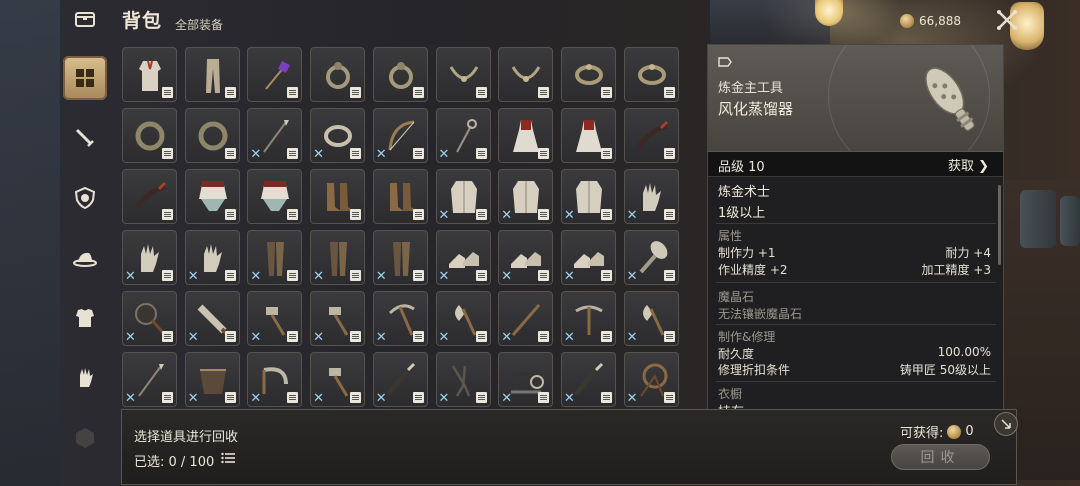 This screenshot has height=486, width=1080. I want to click on acquire-link: 获取 ❯, so click(968, 164).